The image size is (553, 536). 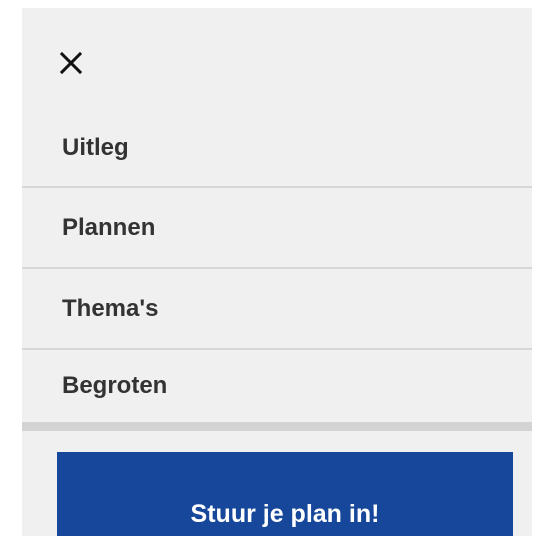 What do you see at coordinates (95, 147) in the screenshot?
I see `menu-item-label: Uitleg` at bounding box center [95, 147].